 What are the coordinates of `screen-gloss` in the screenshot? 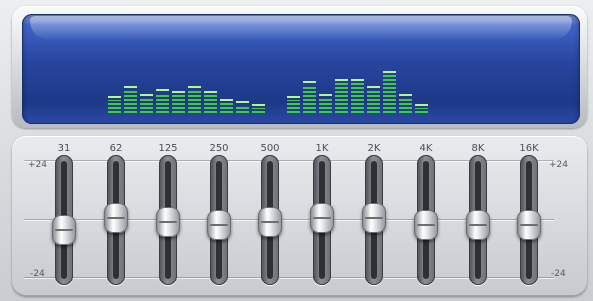 It's located at (301, 28).